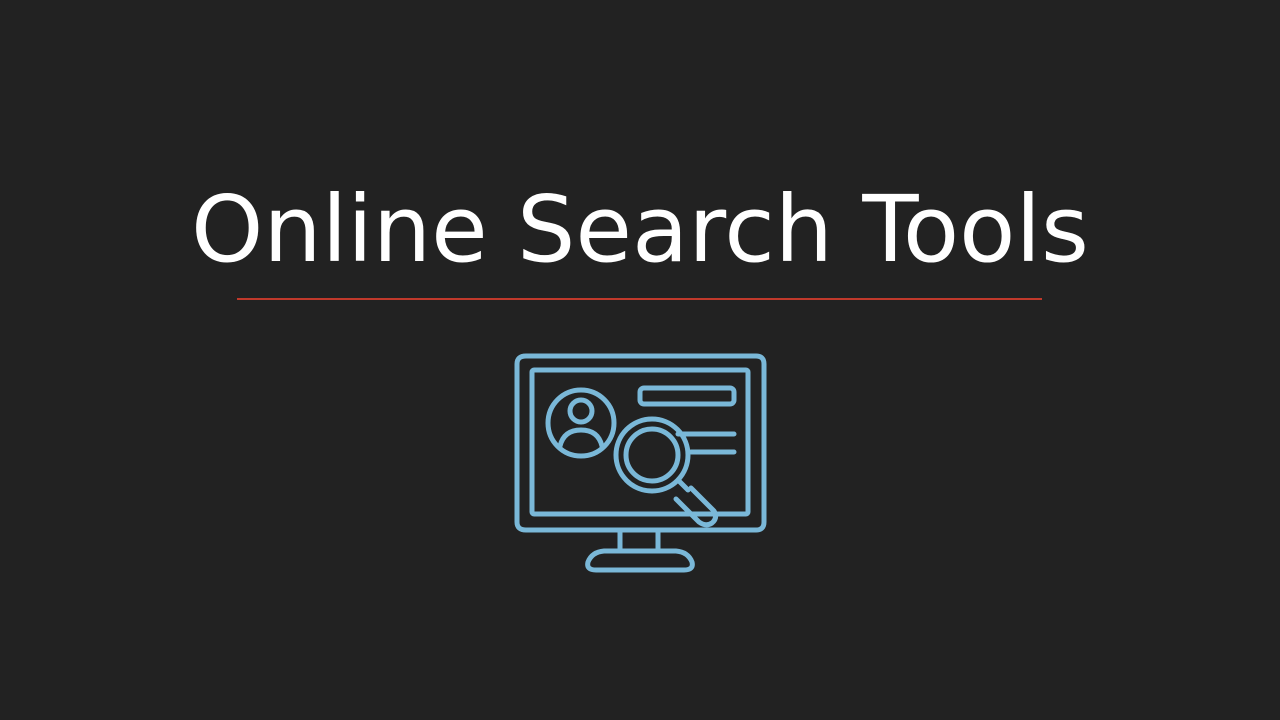  Describe the element at coordinates (641, 465) in the screenshot. I see `monitor-profile-search-icon` at that location.